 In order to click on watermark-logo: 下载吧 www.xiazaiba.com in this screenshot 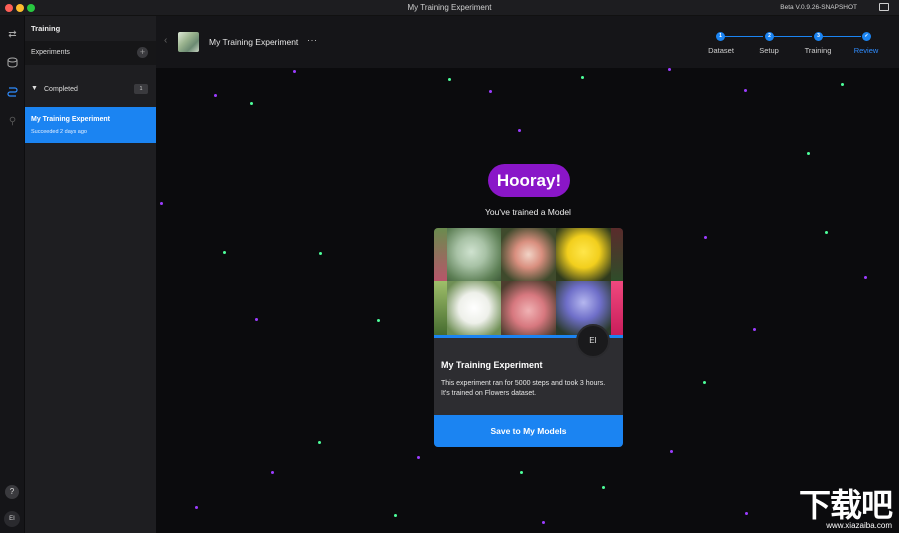, I will do `click(828, 505)`.